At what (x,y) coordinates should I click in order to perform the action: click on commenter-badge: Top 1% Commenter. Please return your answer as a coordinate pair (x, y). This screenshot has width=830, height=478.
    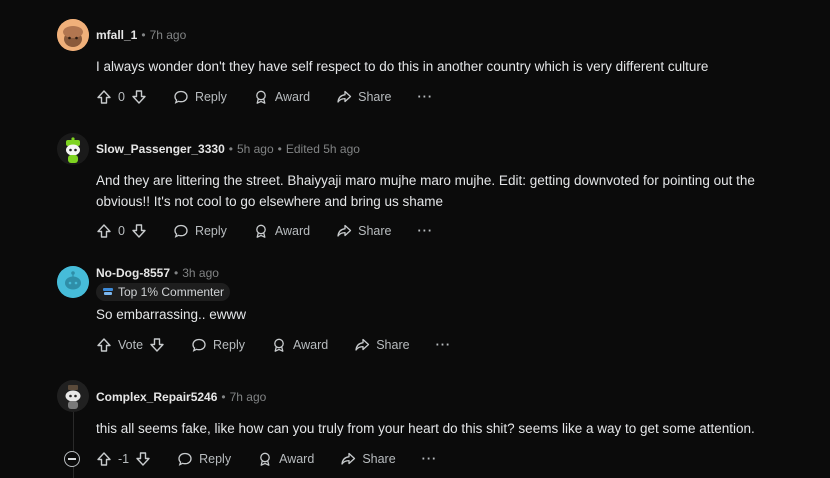
    Looking at the image, I should click on (163, 292).